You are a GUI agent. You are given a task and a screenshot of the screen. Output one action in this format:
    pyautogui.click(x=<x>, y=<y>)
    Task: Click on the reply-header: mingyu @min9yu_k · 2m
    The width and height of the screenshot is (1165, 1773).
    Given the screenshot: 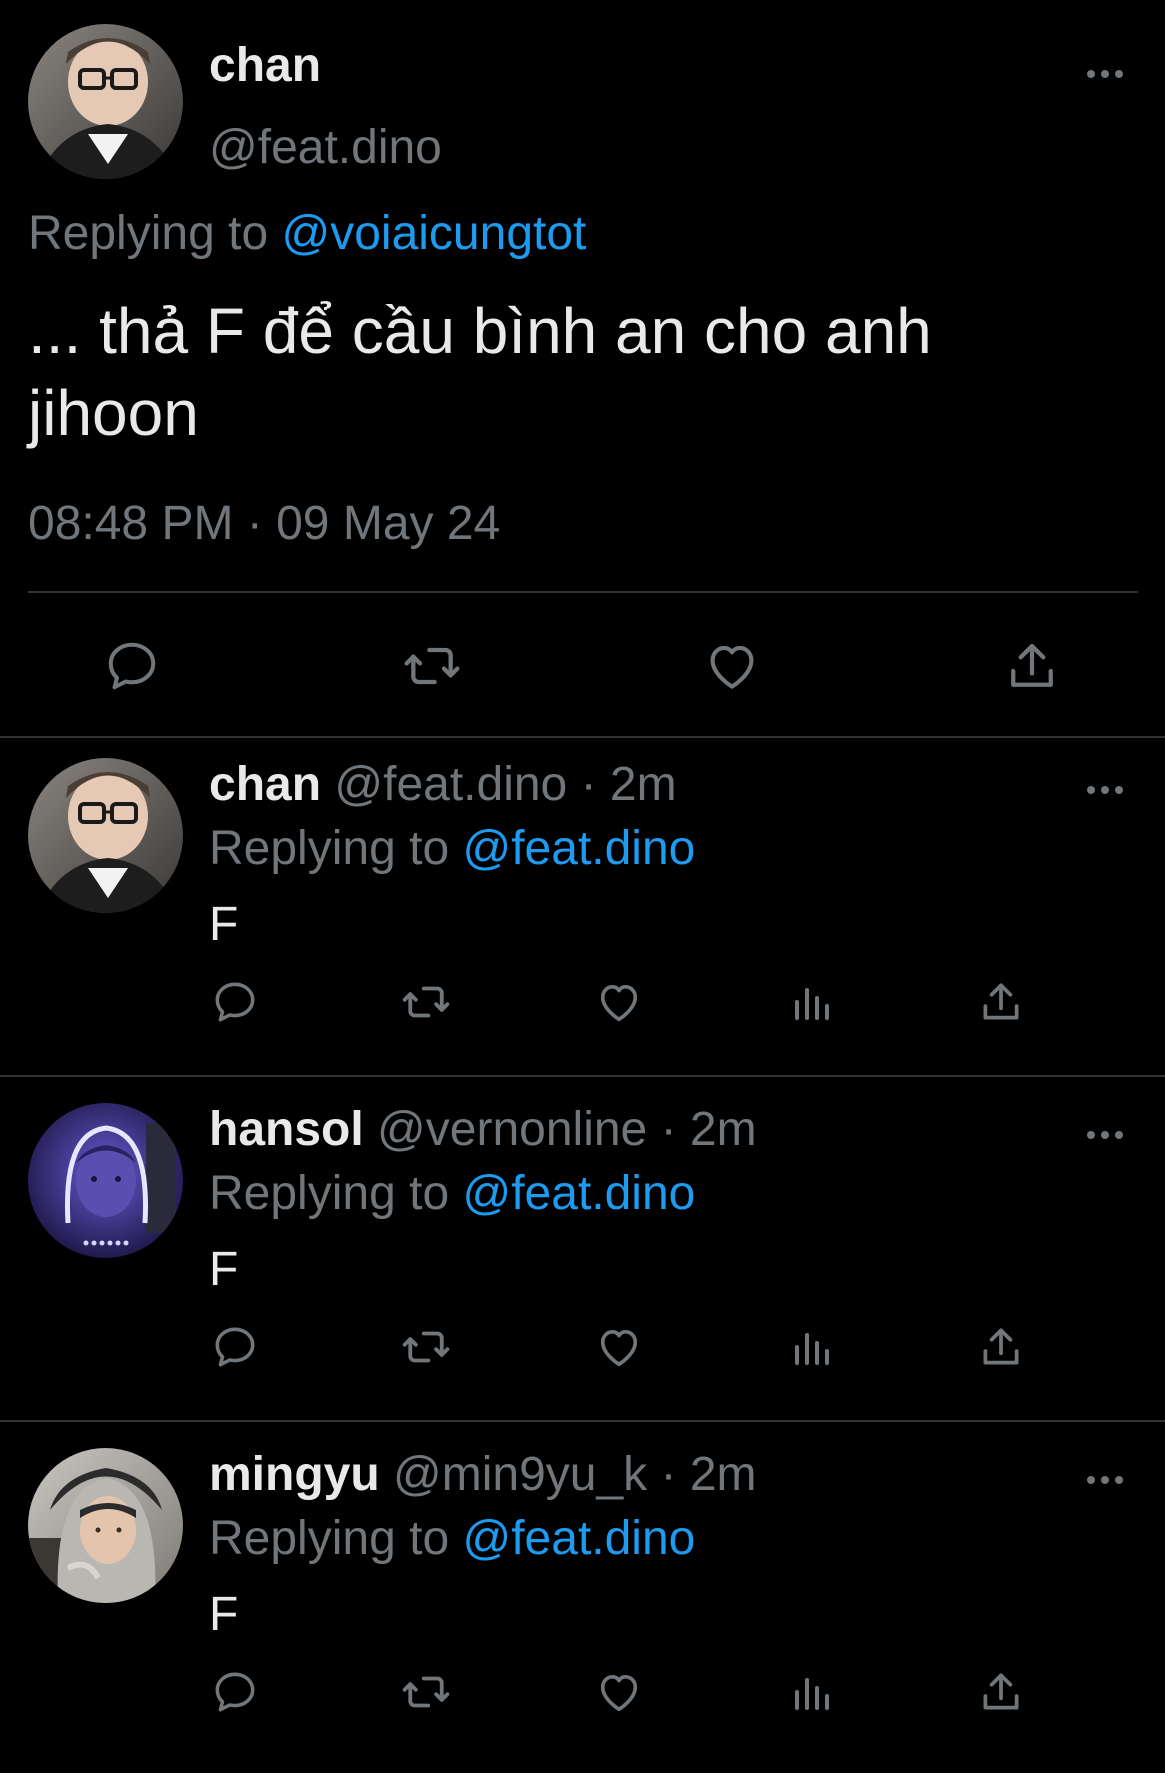 What is the action you would take?
    pyautogui.click(x=483, y=1475)
    